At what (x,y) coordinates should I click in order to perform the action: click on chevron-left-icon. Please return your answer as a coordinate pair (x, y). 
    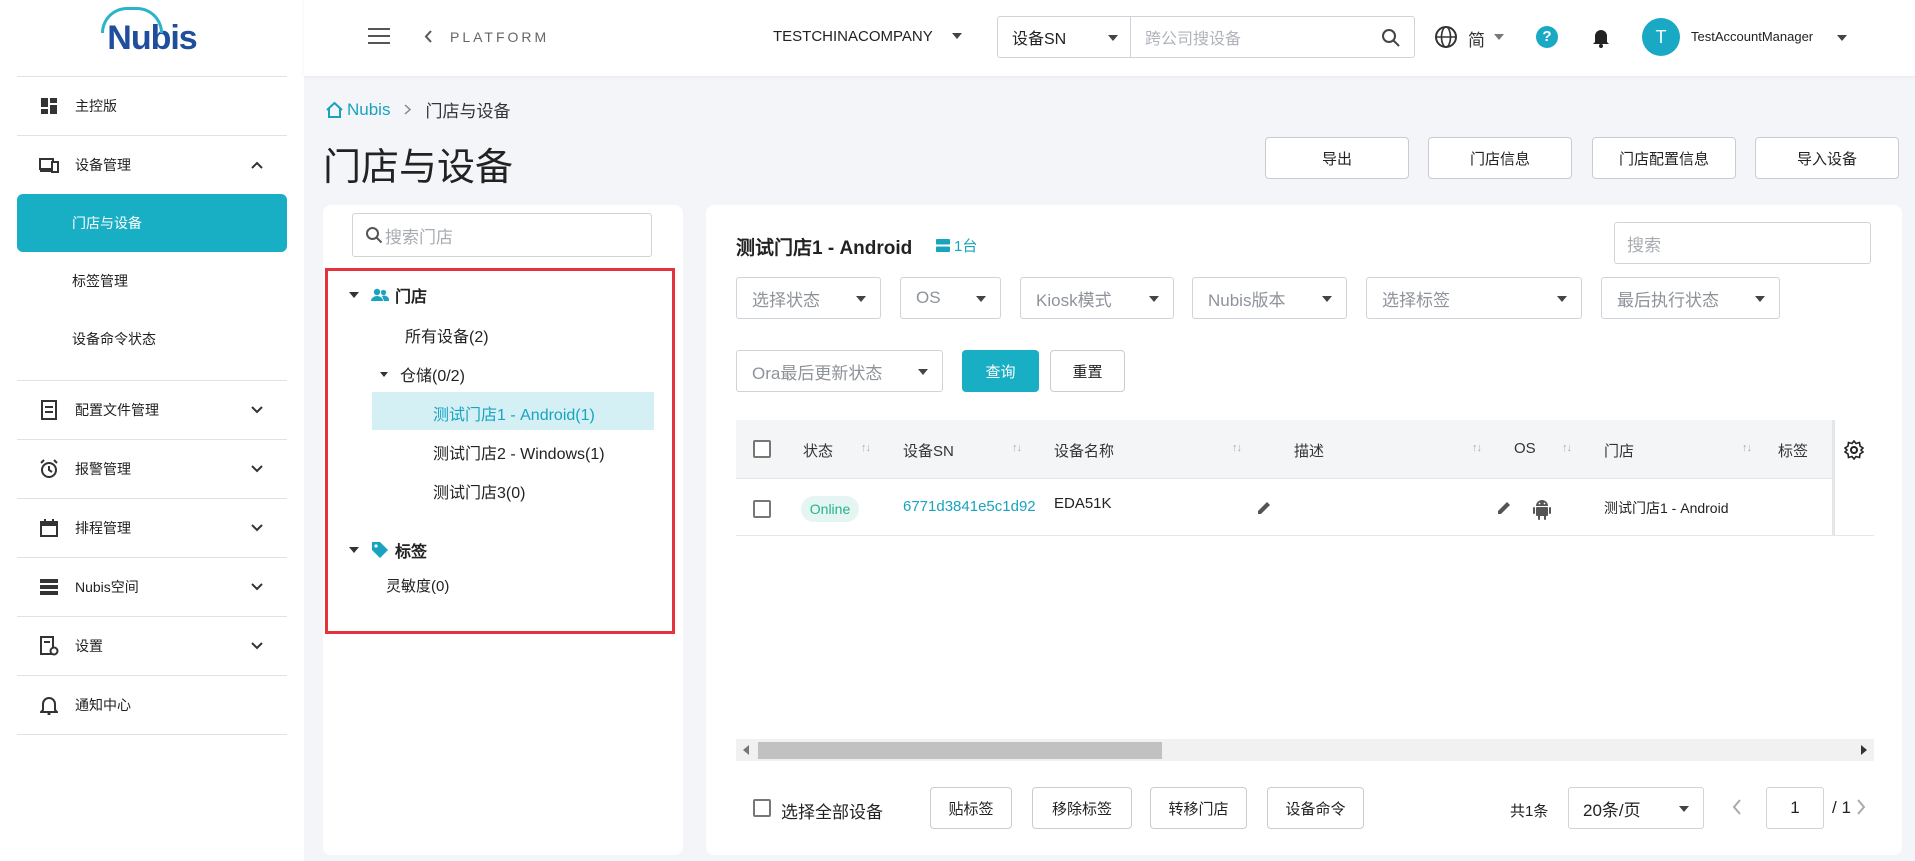
    Looking at the image, I should click on (428, 38).